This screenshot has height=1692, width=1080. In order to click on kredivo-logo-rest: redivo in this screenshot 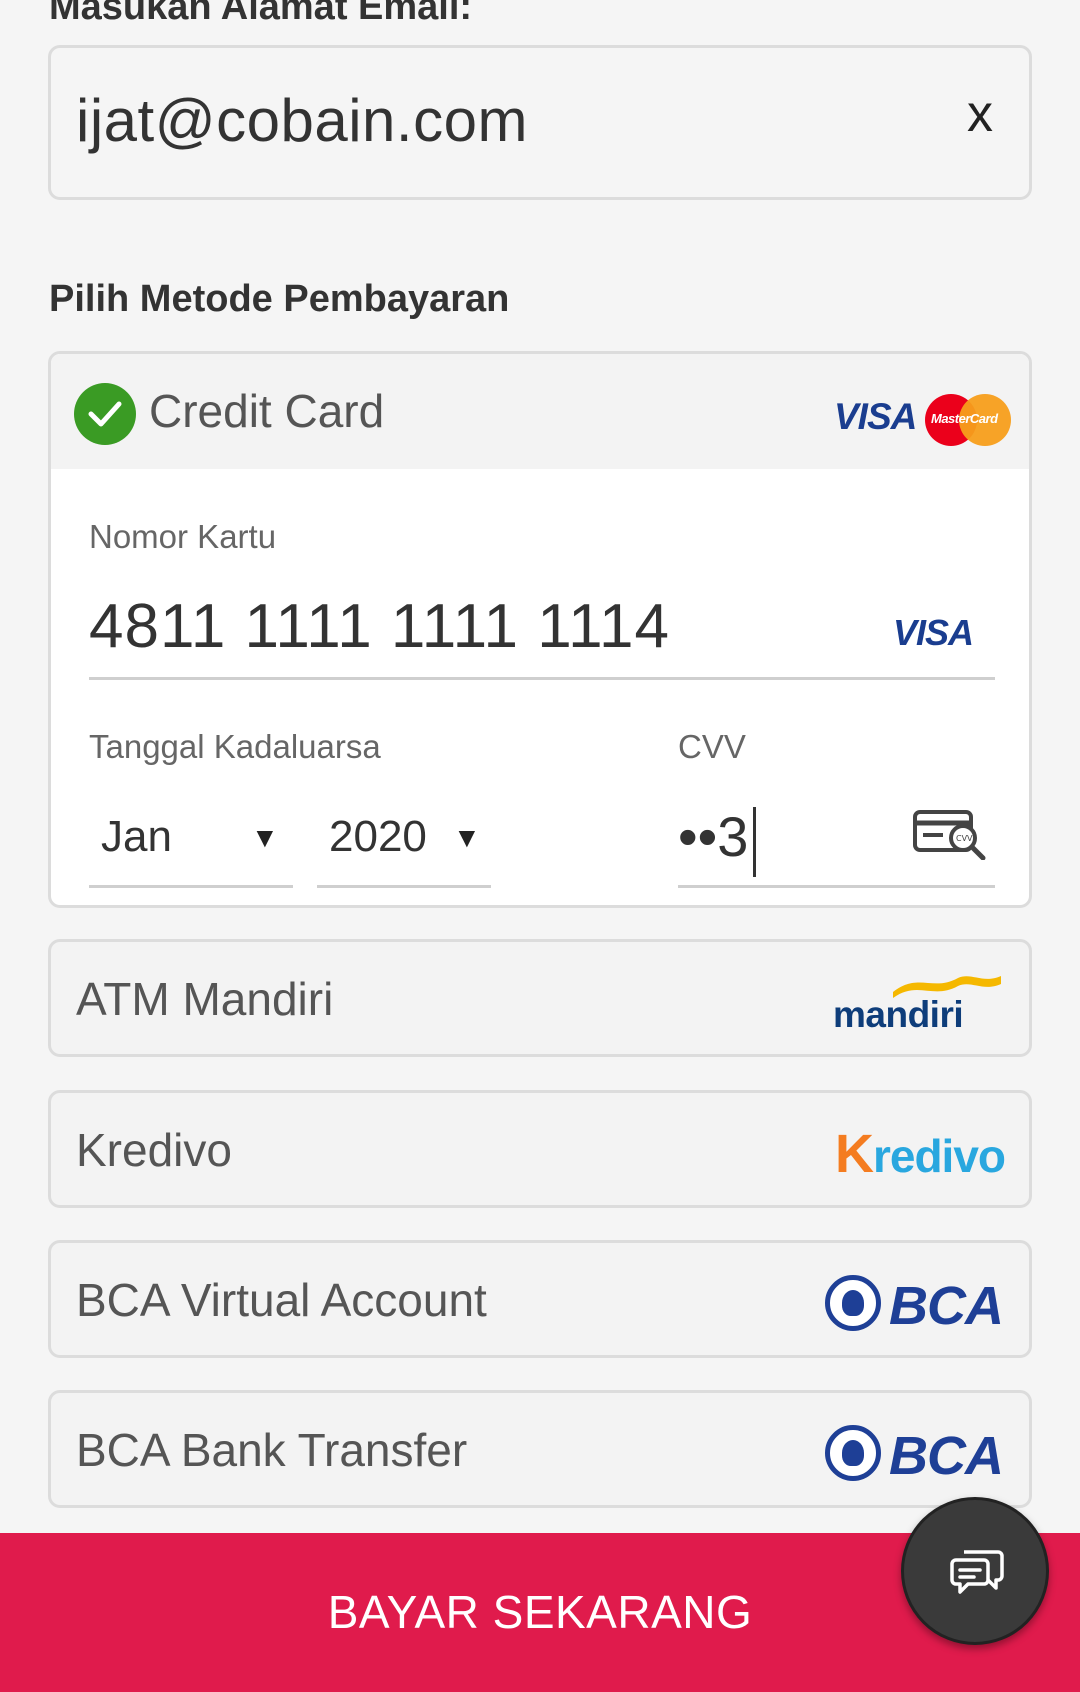, I will do `click(939, 1156)`.